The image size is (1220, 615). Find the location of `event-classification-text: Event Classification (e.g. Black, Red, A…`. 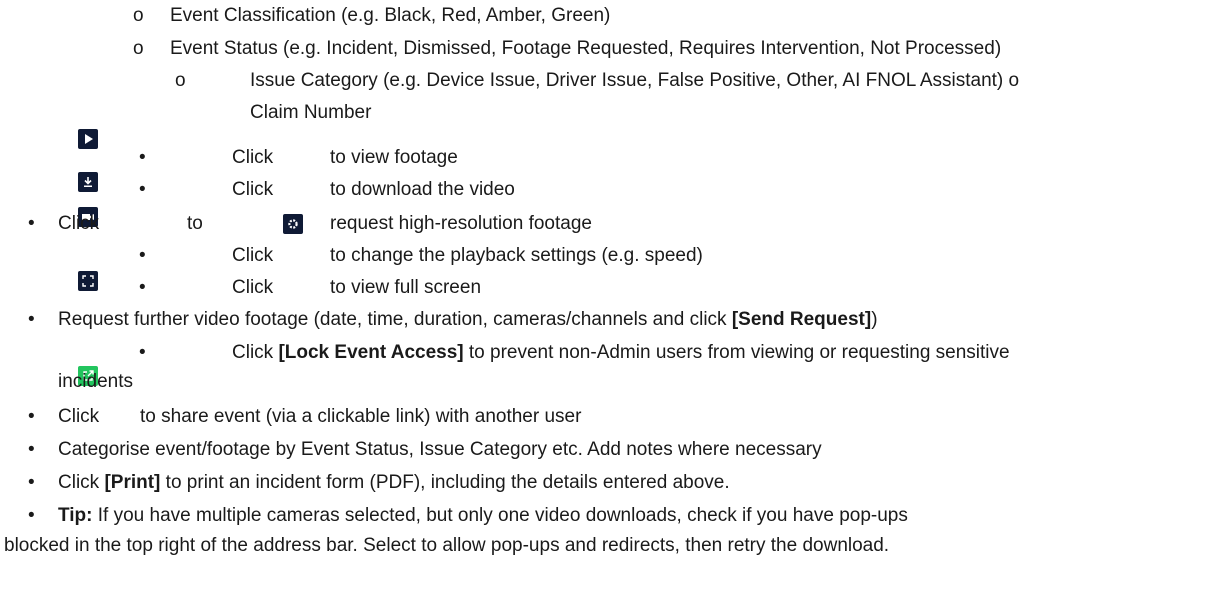

event-classification-text: Event Classification (e.g. Black, Red, A… is located at coordinates (390, 15).